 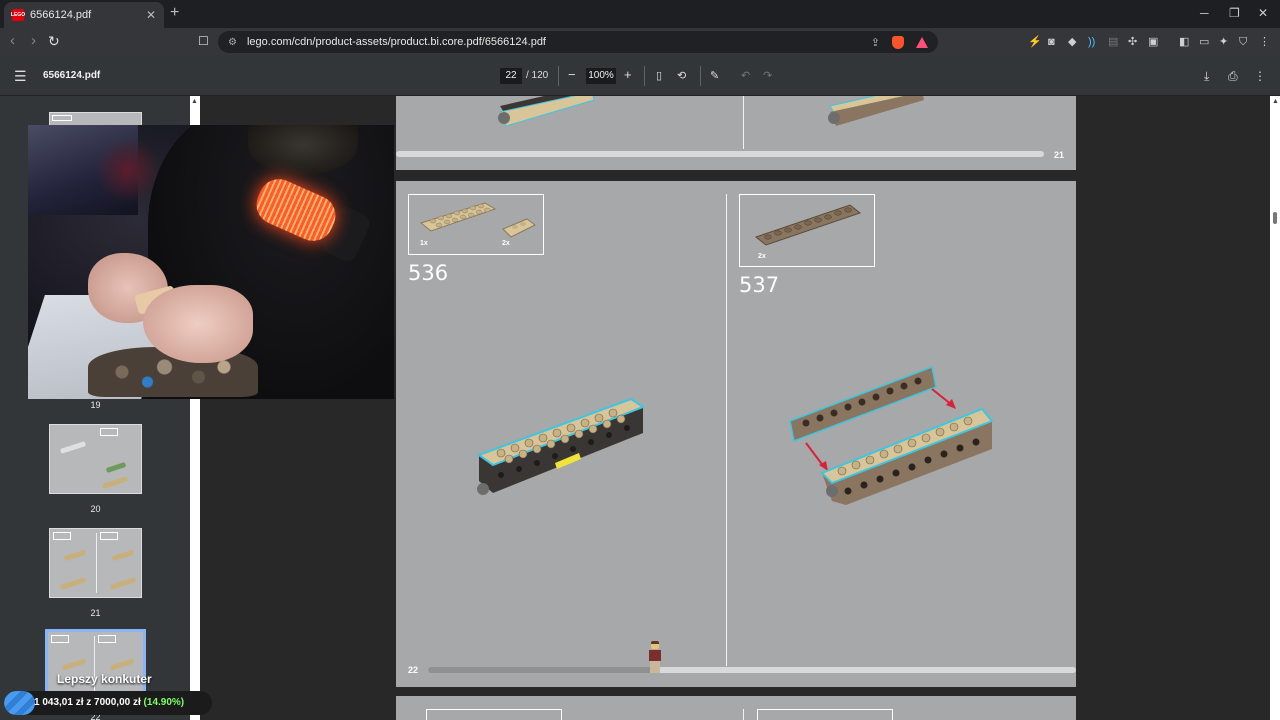 What do you see at coordinates (413, 670) in the screenshot?
I see `page-number-22: 22` at bounding box center [413, 670].